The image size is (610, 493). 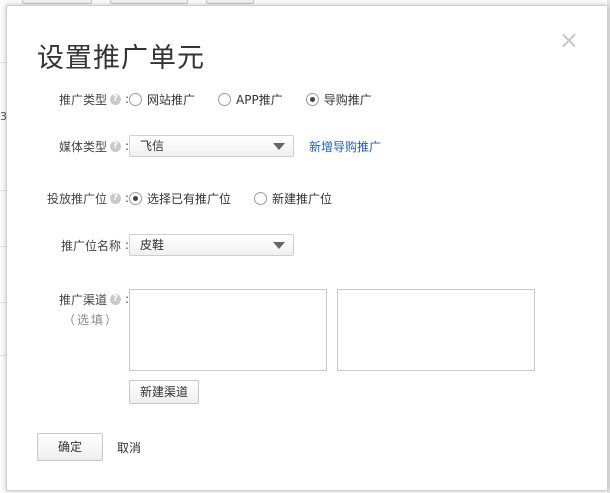 I want to click on radio-label: APP推广, so click(x=259, y=99).